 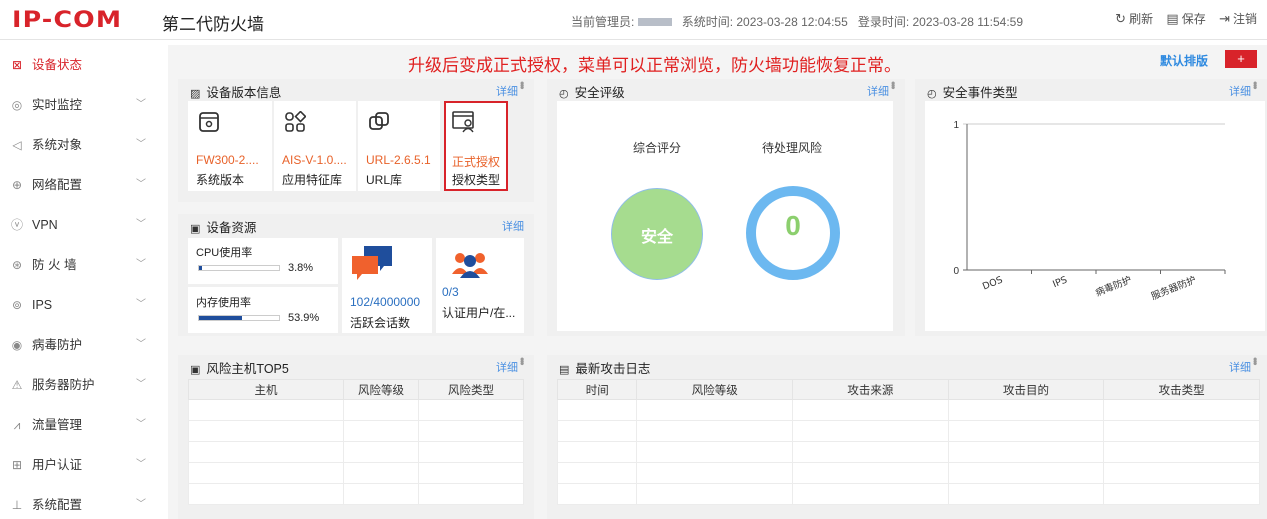 I want to click on refresh-button: ↻ 刷新, so click(x=1134, y=18).